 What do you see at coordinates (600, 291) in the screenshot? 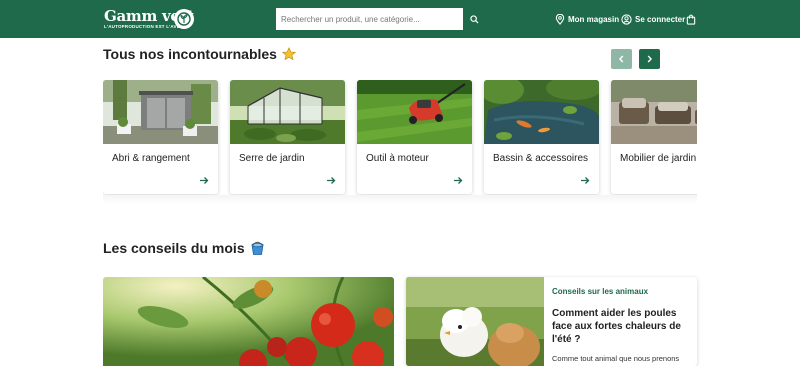
I see `conseil-category: Conseils sur les animaux` at bounding box center [600, 291].